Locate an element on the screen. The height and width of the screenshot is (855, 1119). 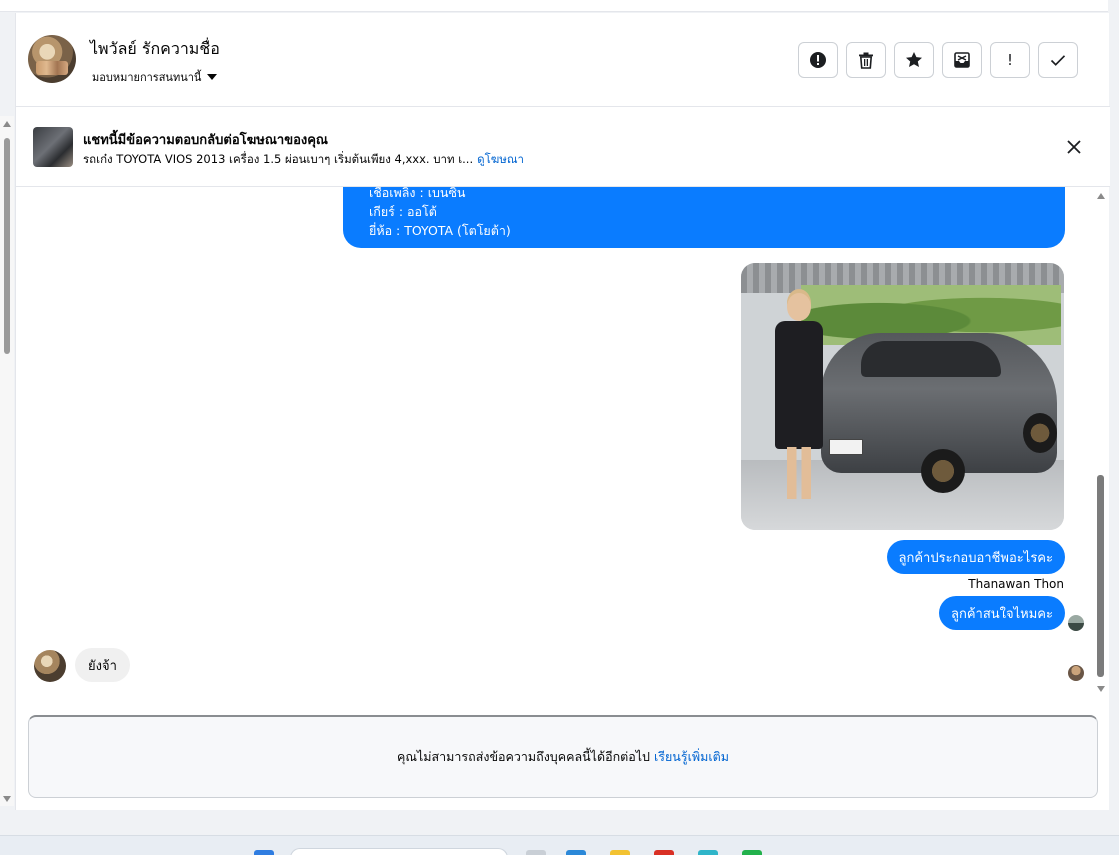
info-line-fuel: เชื้อเพลิง : เบนซิน is located at coordinates (417, 193).